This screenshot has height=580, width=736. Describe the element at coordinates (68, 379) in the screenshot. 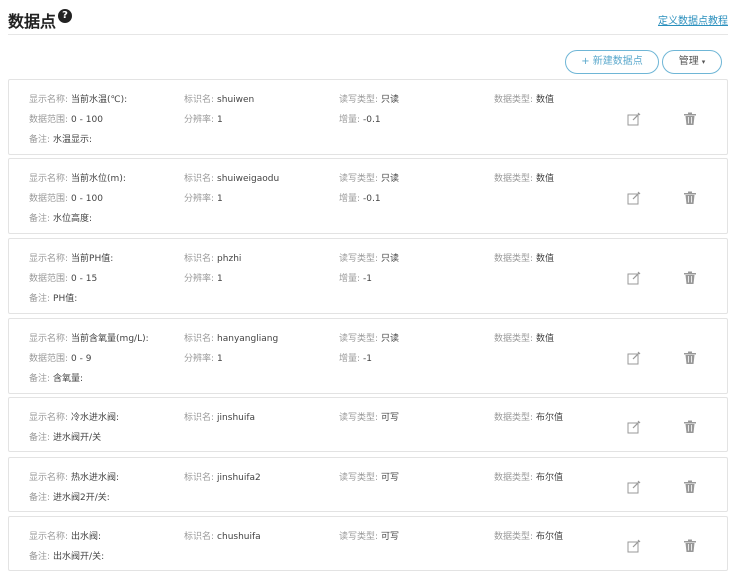

I see `remark-field-value: 含氧量:` at that location.